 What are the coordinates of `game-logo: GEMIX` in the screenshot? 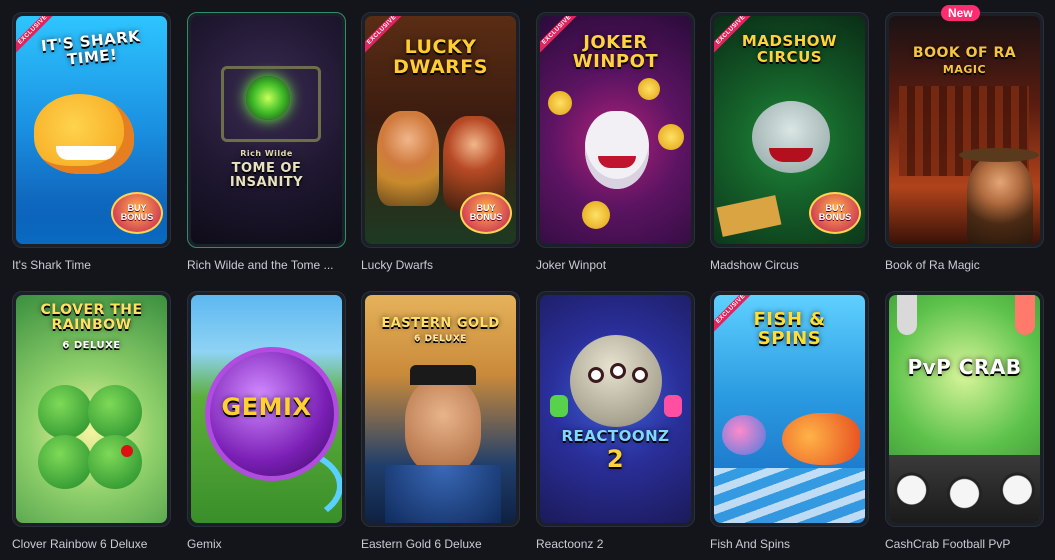 It's located at (266, 407).